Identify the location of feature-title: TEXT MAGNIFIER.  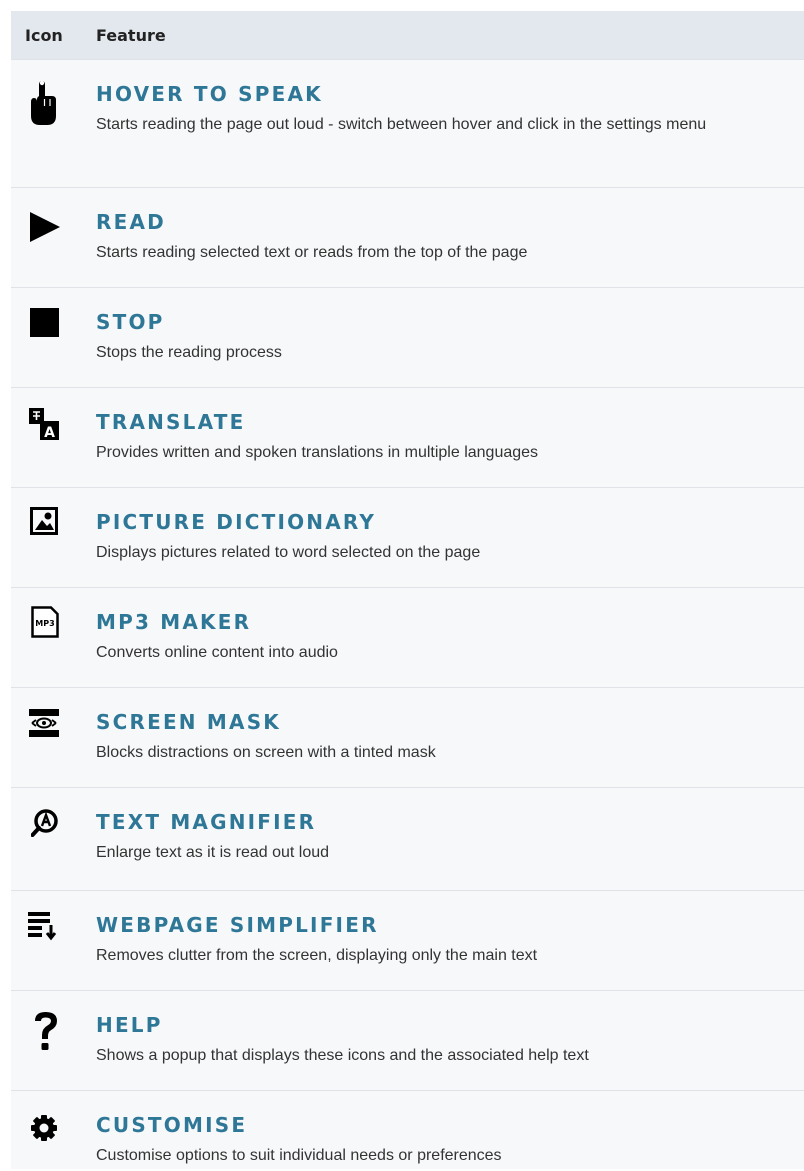
(206, 822).